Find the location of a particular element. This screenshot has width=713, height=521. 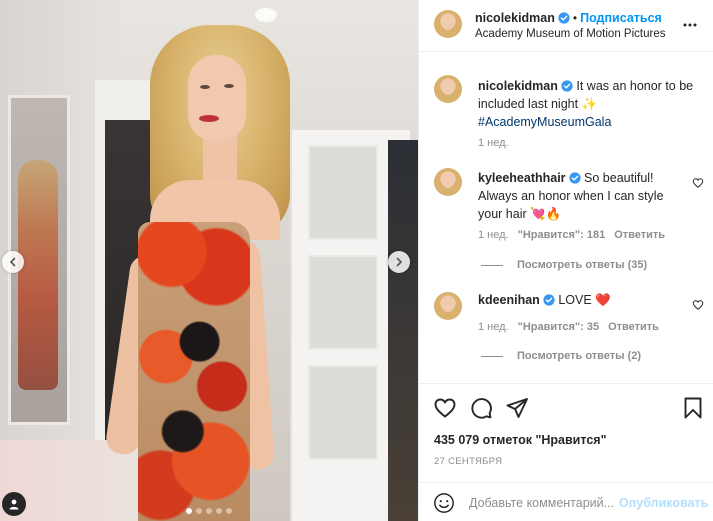

tagged-users-button is located at coordinates (14, 504).